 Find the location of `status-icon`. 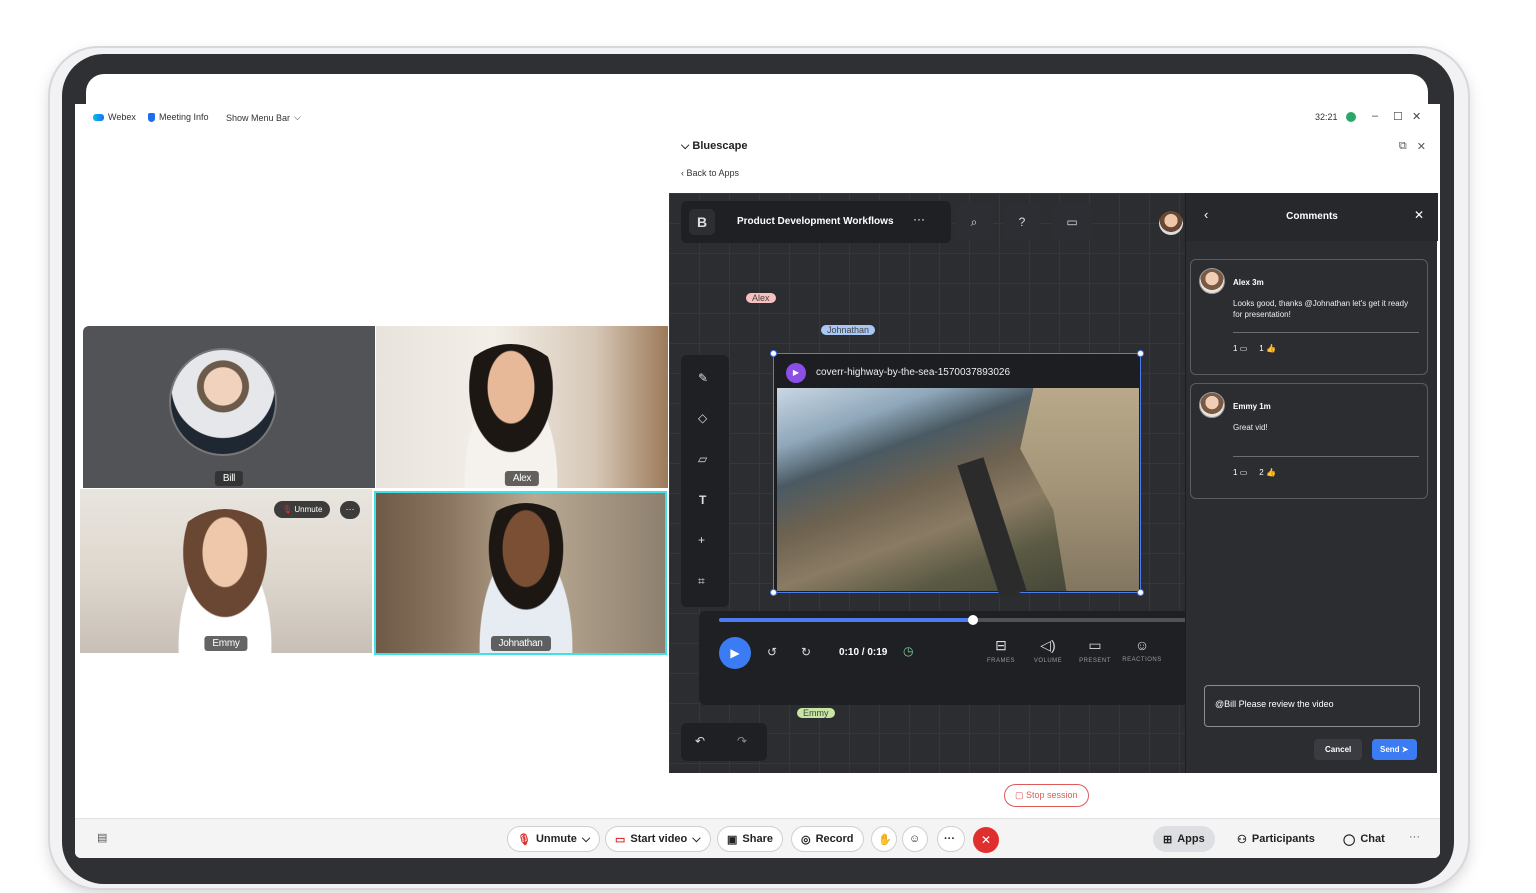

status-icon is located at coordinates (1350, 117).